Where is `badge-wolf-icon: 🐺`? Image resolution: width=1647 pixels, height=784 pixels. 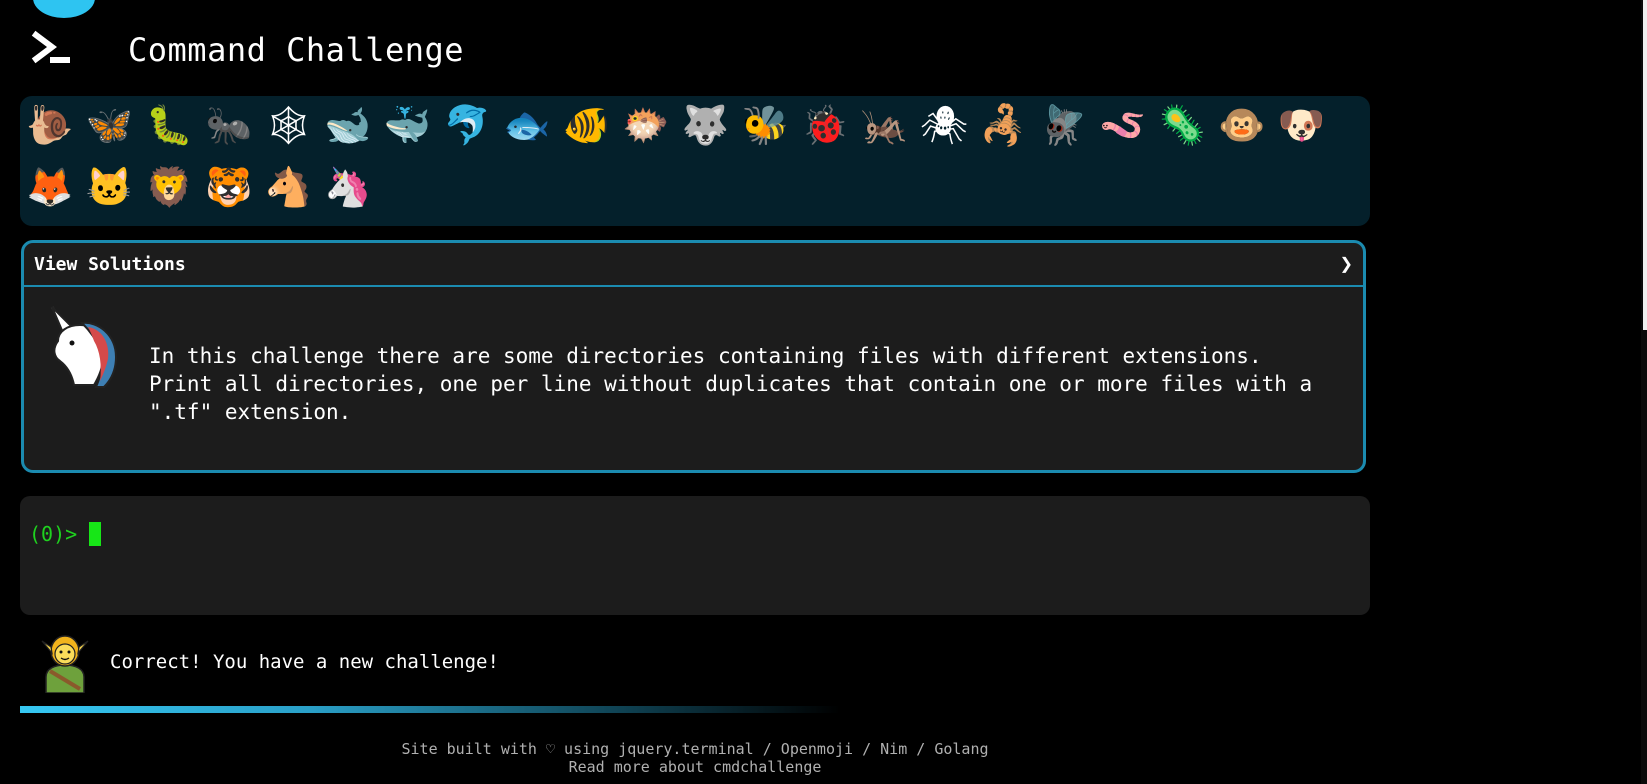
badge-wolf-icon: 🐺 is located at coordinates (706, 125).